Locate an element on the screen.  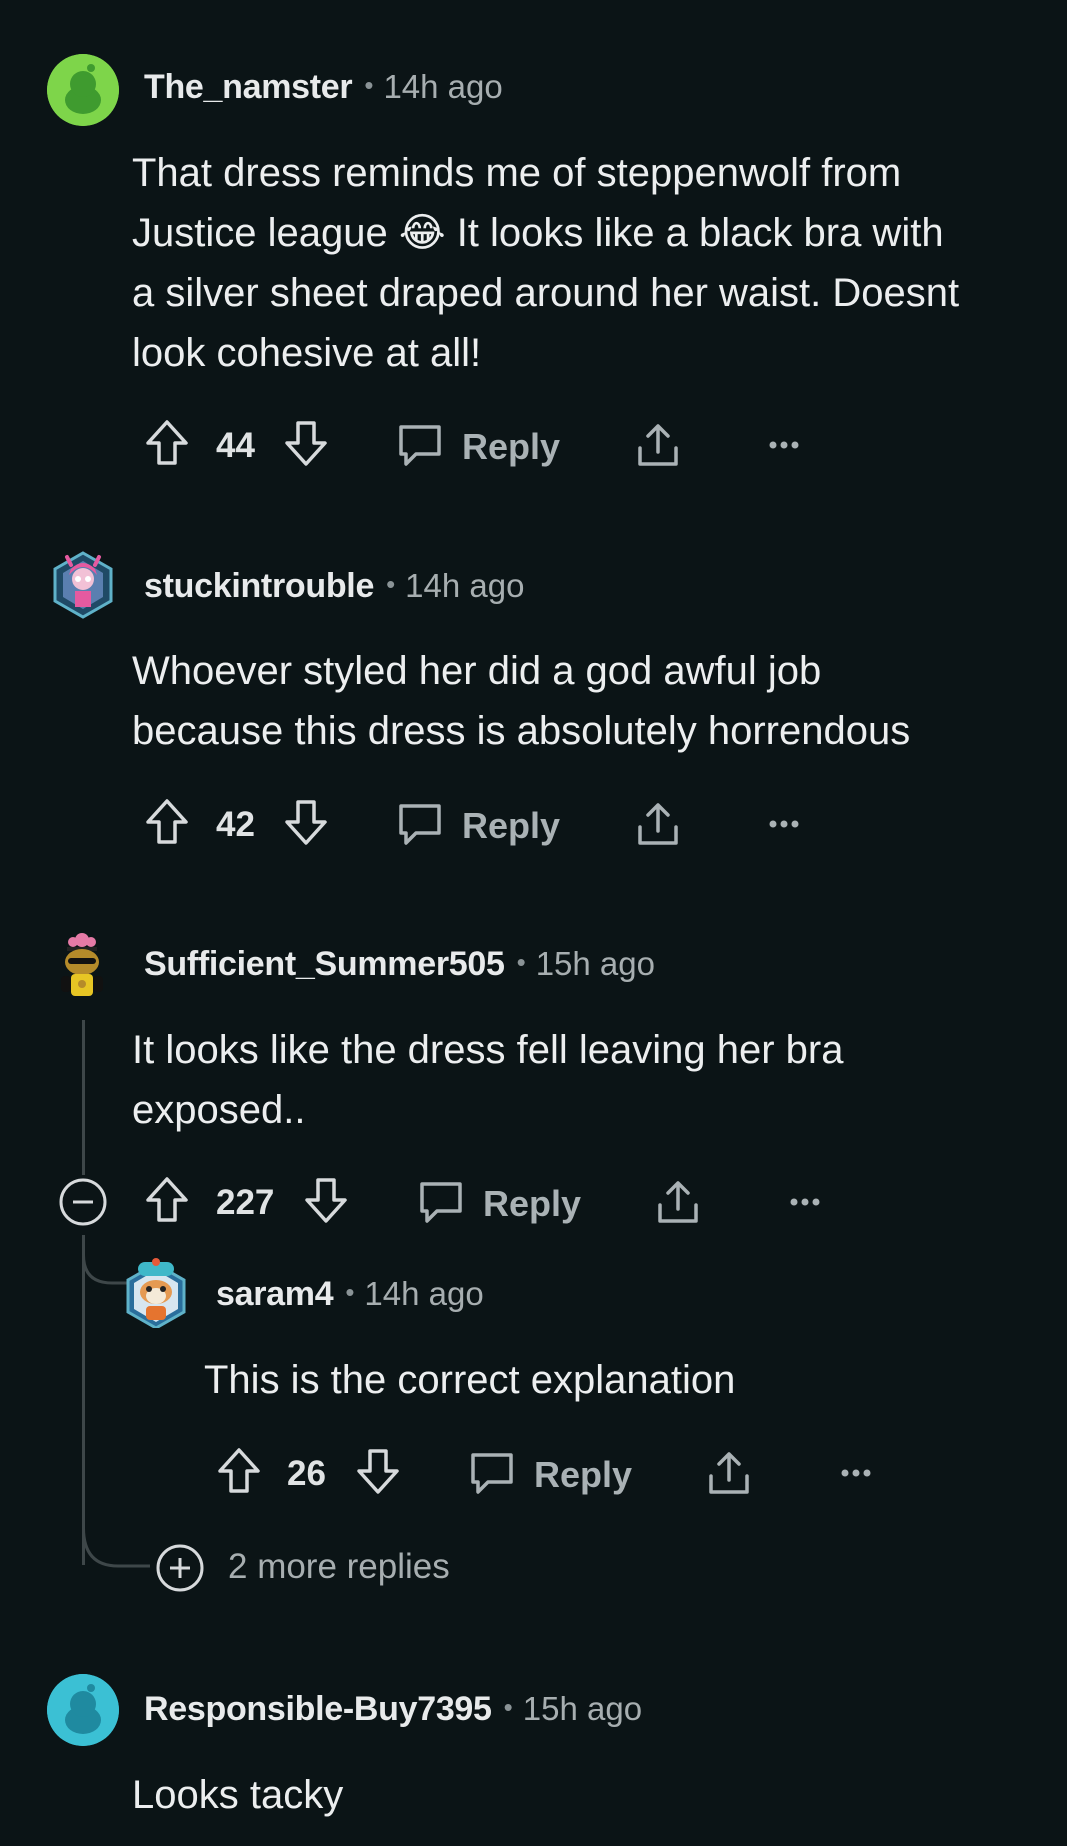
comment-header: saram4 • 14h ago is located at coordinates (350, 1294).